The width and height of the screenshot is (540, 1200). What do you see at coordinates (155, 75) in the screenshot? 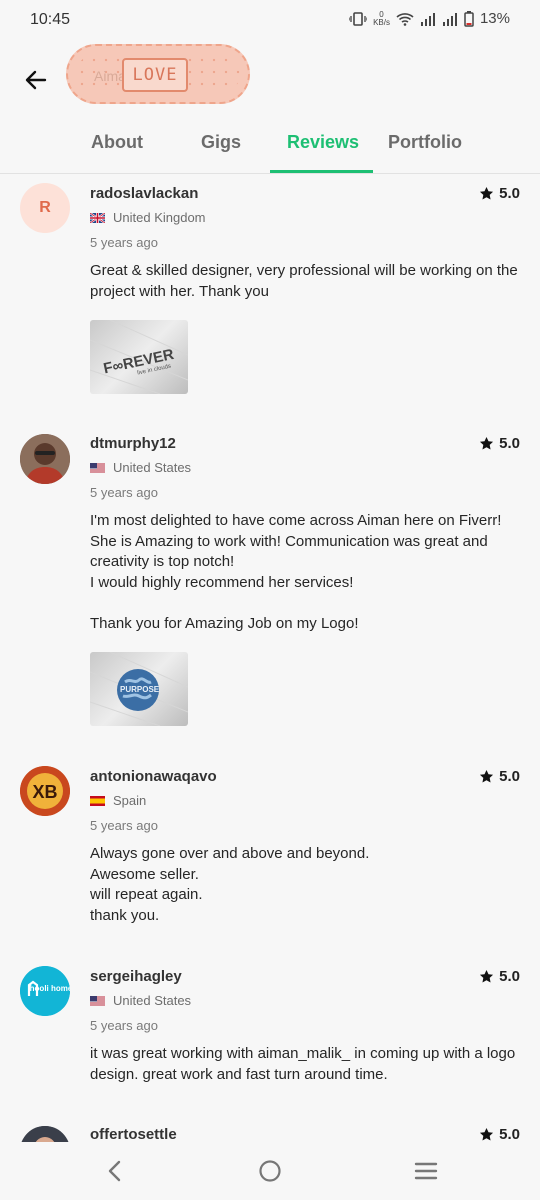
I see `logo-love-text: LOVE` at bounding box center [155, 75].